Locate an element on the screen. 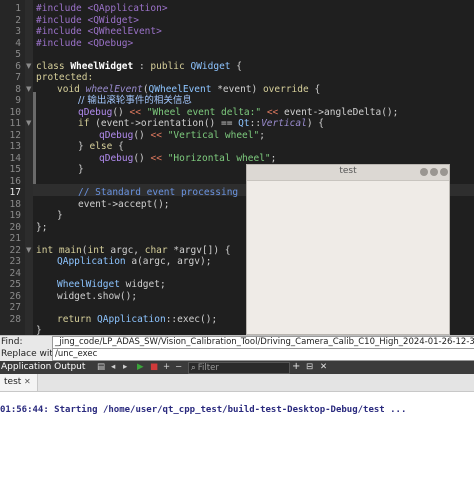 This screenshot has height=498, width=474. line-number: 22 is located at coordinates (15, 250).